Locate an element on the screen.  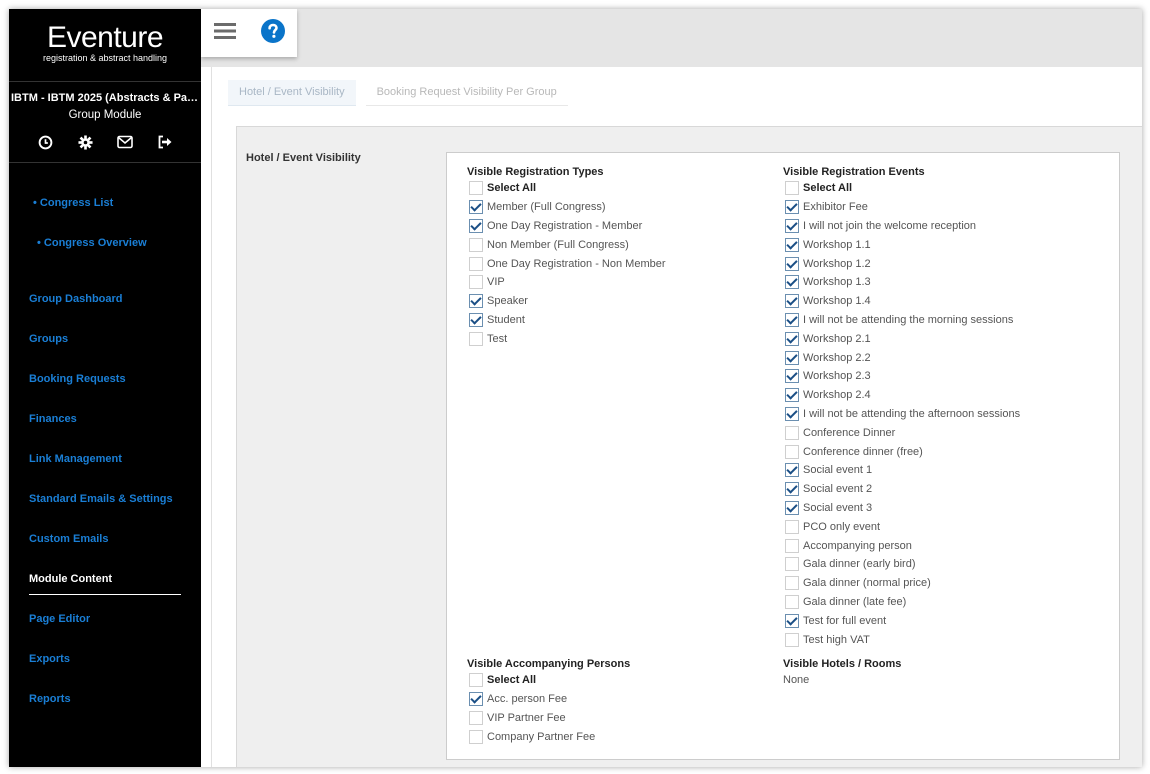
item-label: Acc. person Fee is located at coordinates (527, 699).